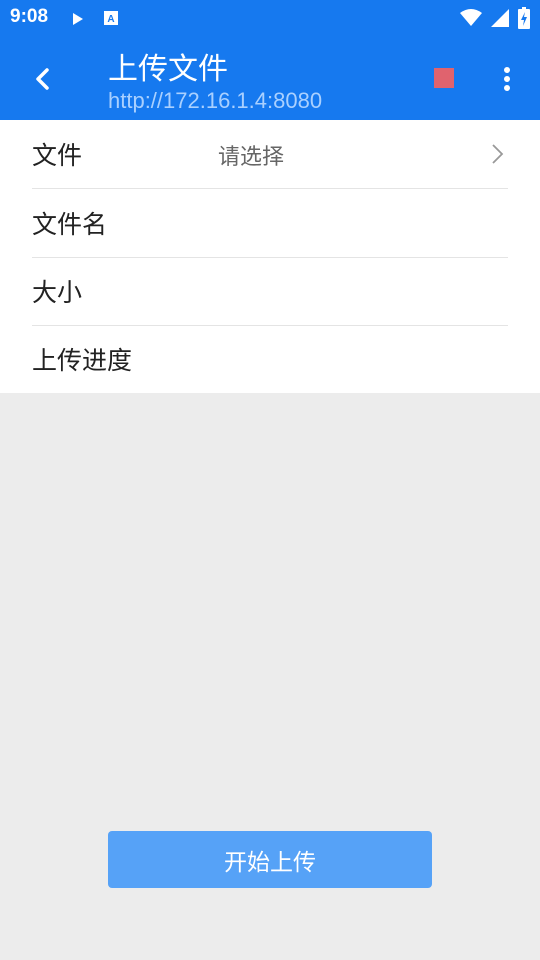  What do you see at coordinates (251, 155) in the screenshot?
I see `file-select-value: 请选择` at bounding box center [251, 155].